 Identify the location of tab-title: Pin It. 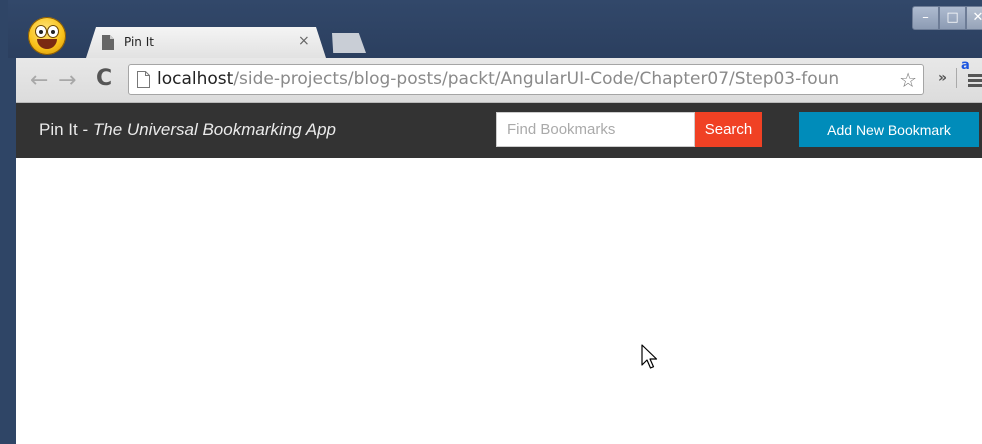
(139, 42).